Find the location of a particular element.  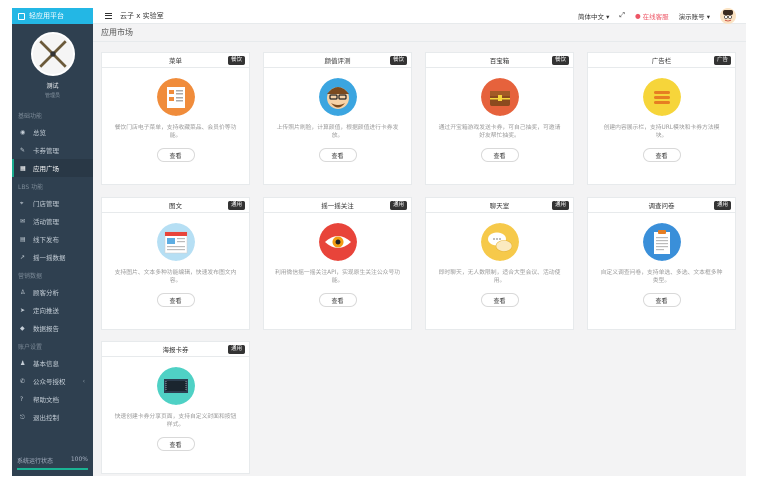

system-status: 系统运行状态 100% is located at coordinates (52, 463).